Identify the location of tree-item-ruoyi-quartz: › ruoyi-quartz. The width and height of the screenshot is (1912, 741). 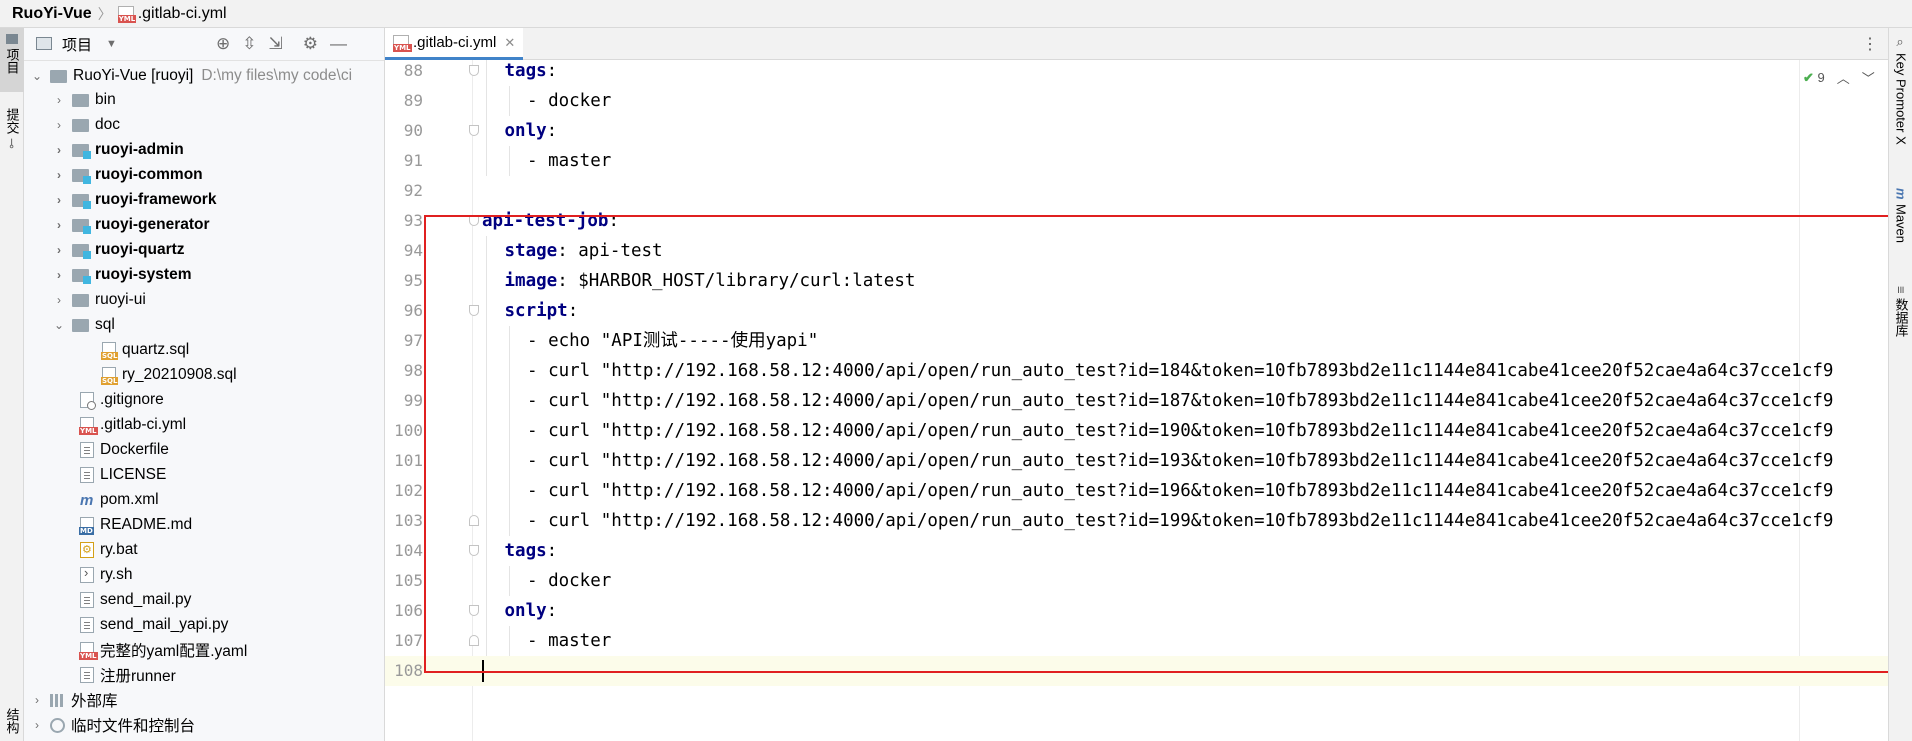
(218, 250).